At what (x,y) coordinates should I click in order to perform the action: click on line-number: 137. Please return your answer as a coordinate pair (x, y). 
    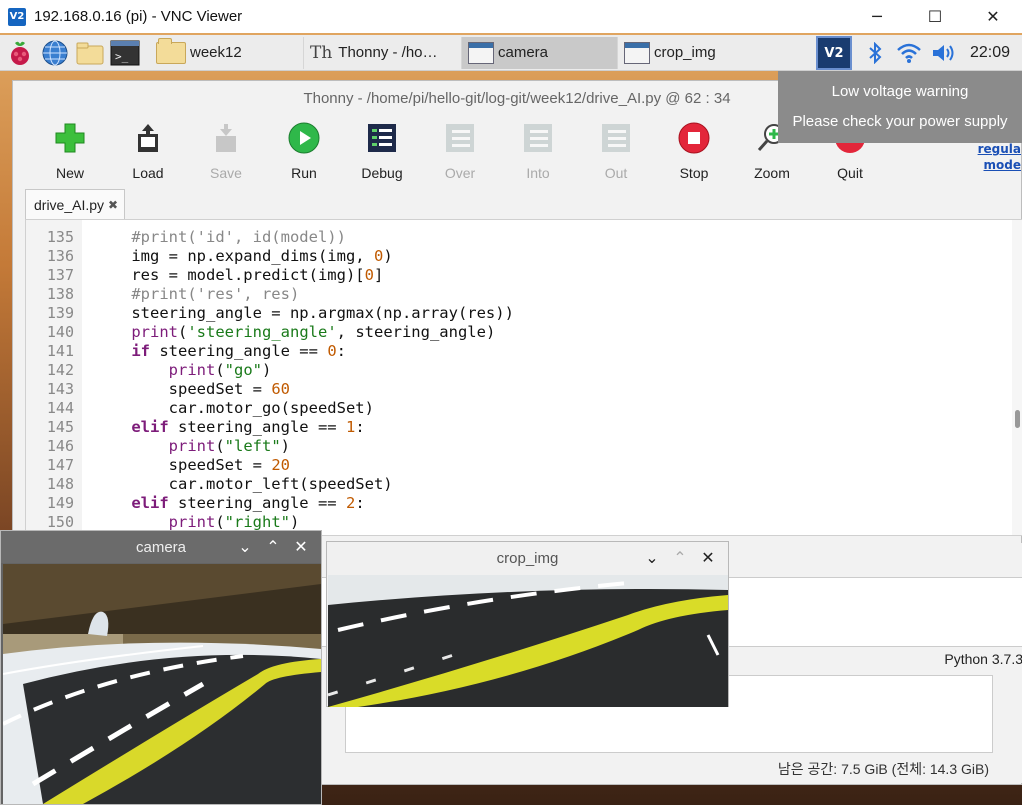
    Looking at the image, I should click on (60, 275).